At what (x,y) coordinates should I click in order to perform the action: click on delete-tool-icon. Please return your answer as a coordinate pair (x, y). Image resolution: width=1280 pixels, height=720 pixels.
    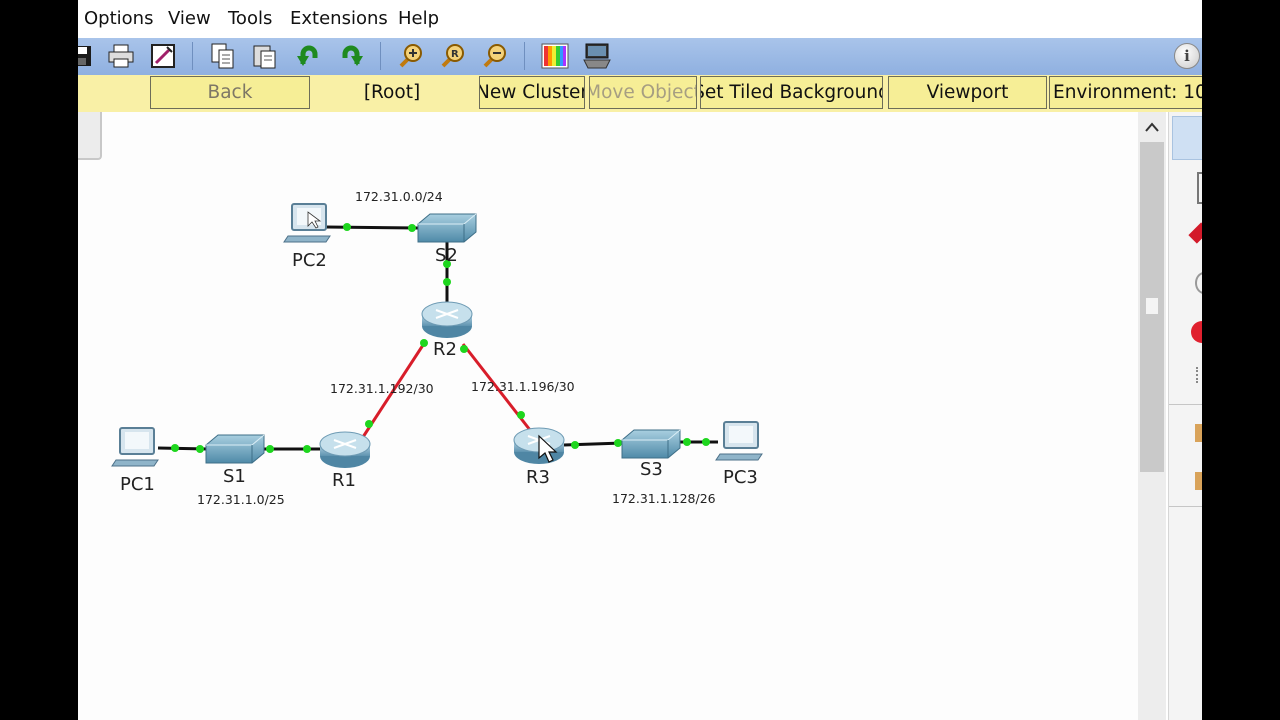
    Looking at the image, I should click on (1195, 233).